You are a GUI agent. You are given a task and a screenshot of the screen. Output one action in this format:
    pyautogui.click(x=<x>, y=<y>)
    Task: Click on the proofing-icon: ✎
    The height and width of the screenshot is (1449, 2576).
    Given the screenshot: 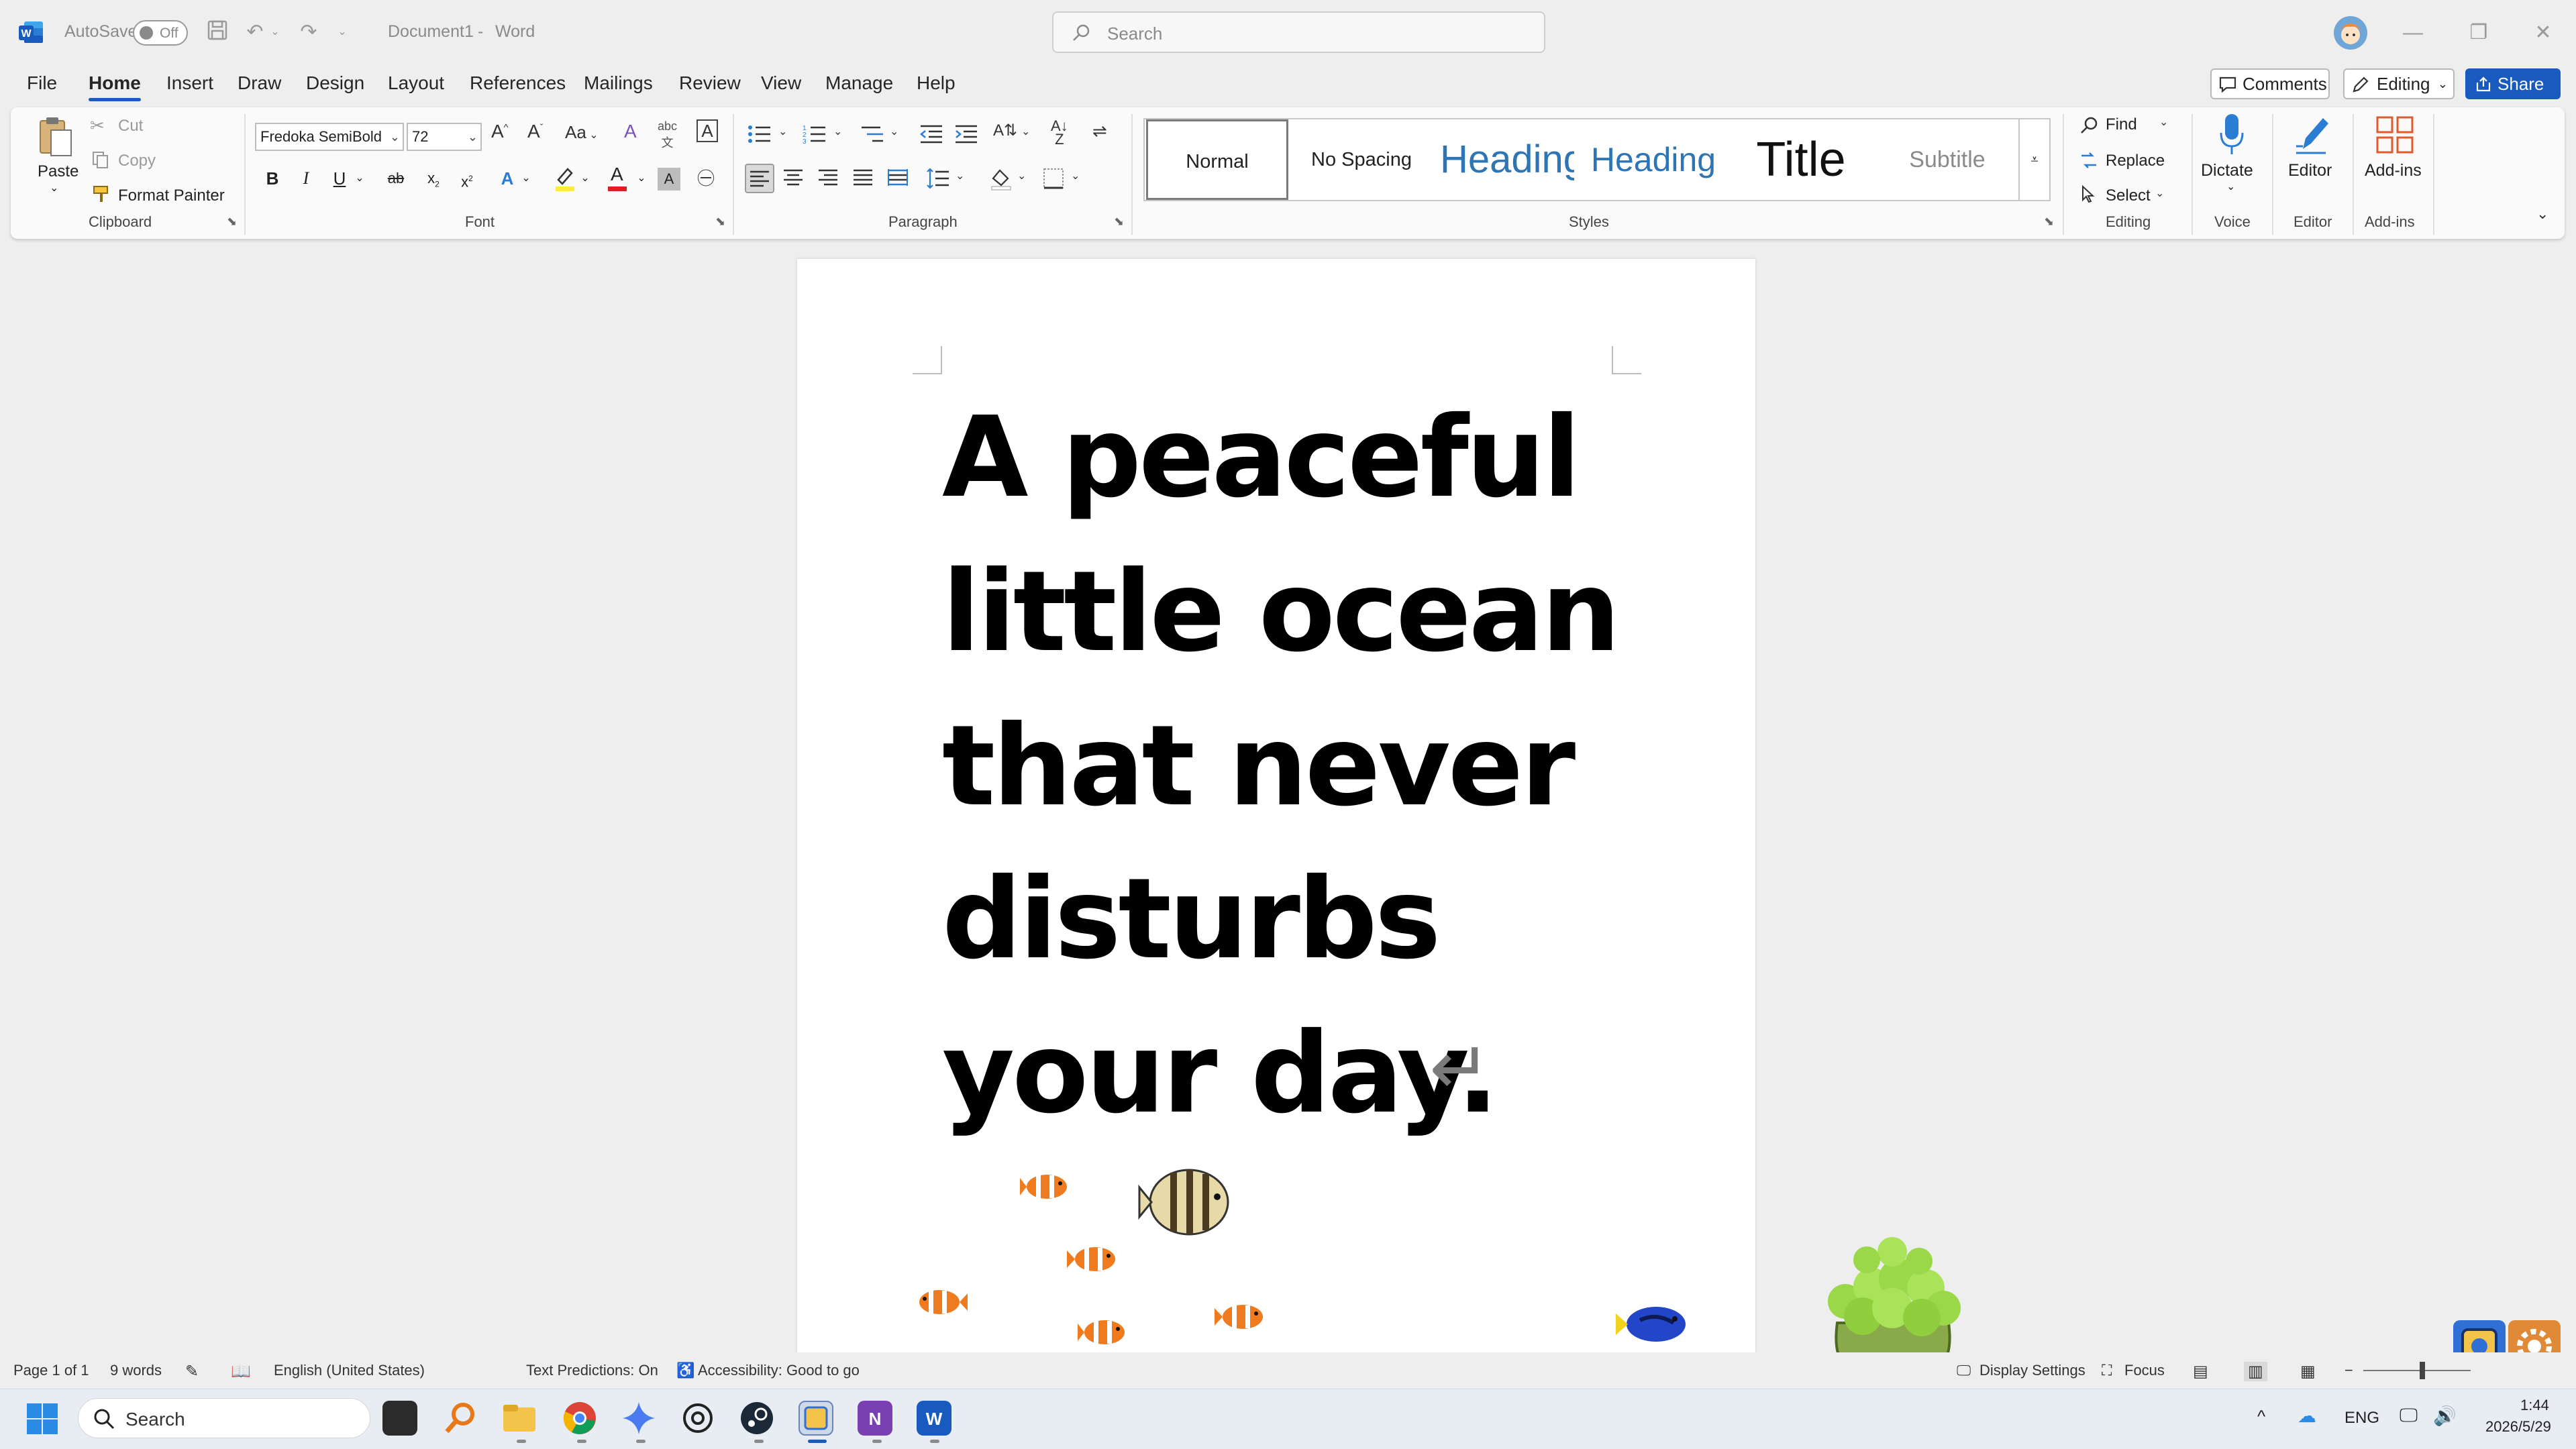 What is the action you would take?
    pyautogui.click(x=192, y=1371)
    